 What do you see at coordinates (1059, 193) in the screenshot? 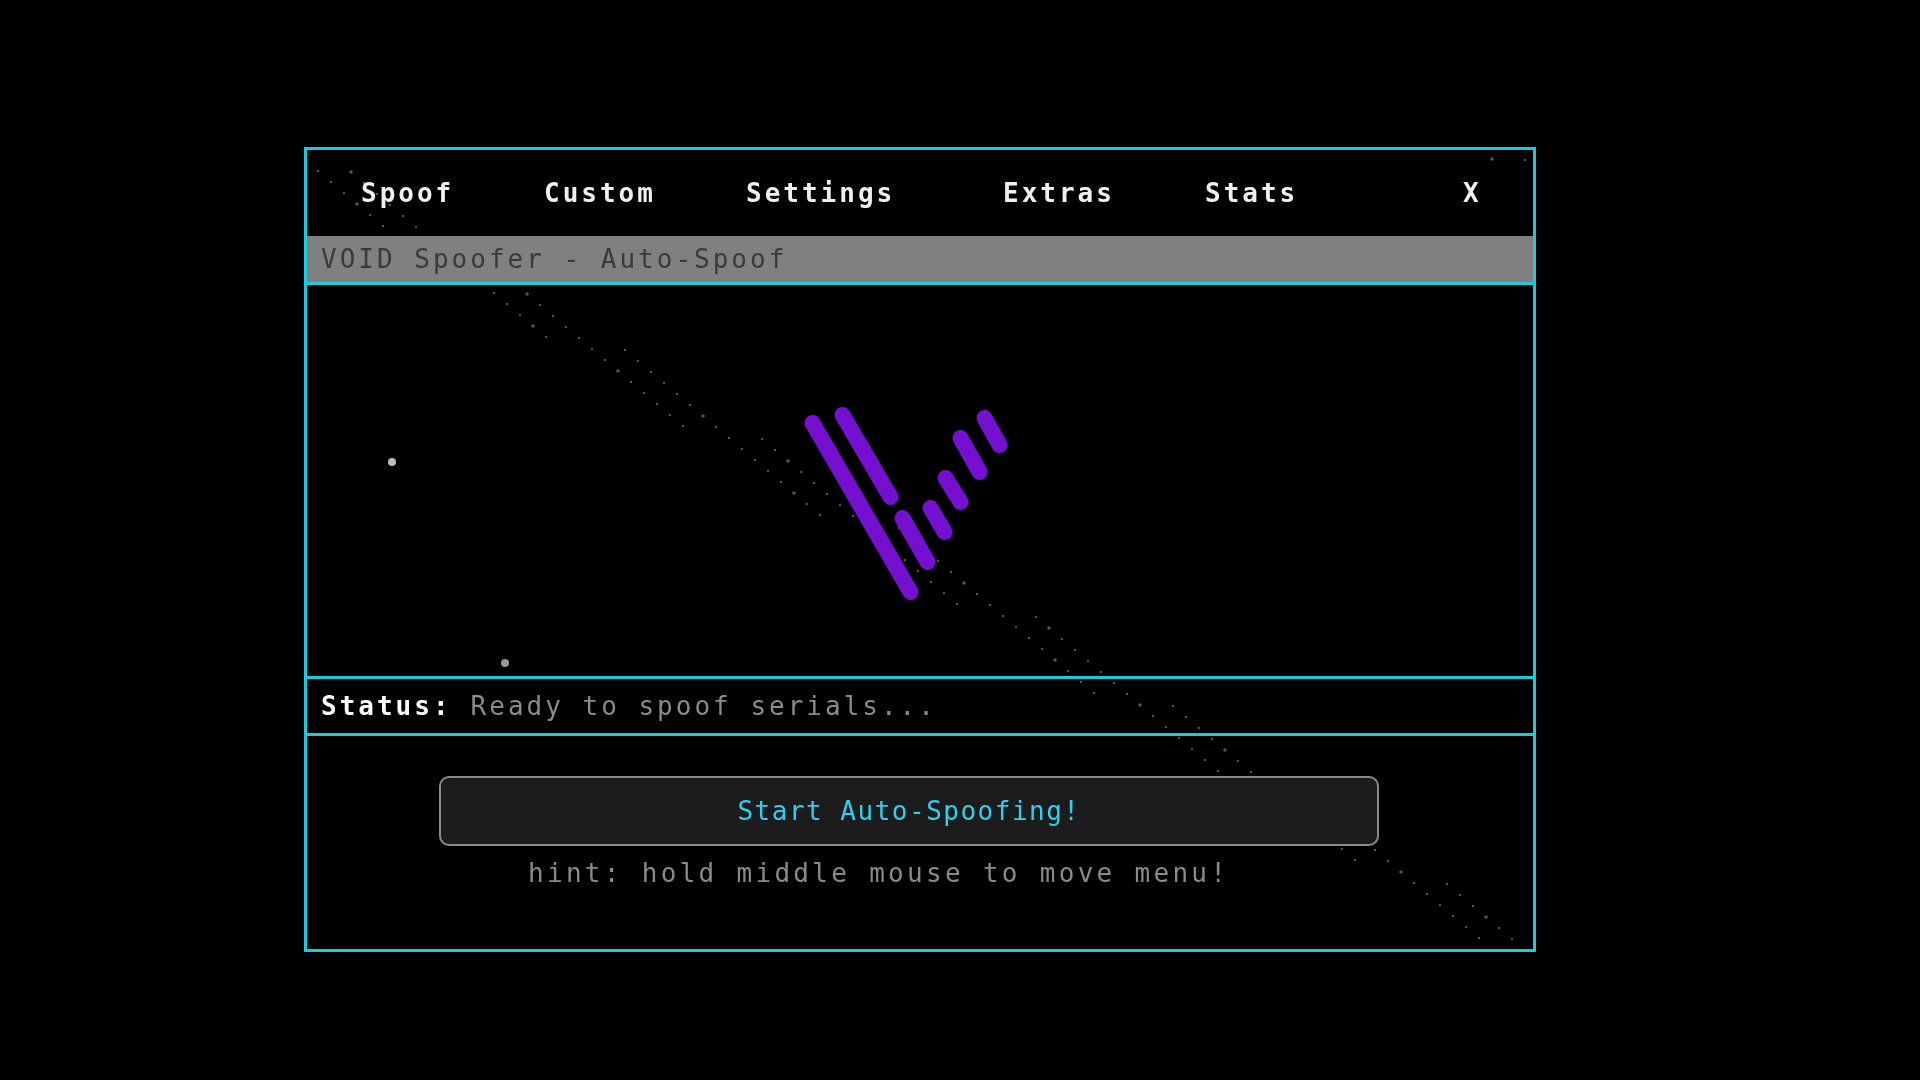
I see `menu-tab: Extras` at bounding box center [1059, 193].